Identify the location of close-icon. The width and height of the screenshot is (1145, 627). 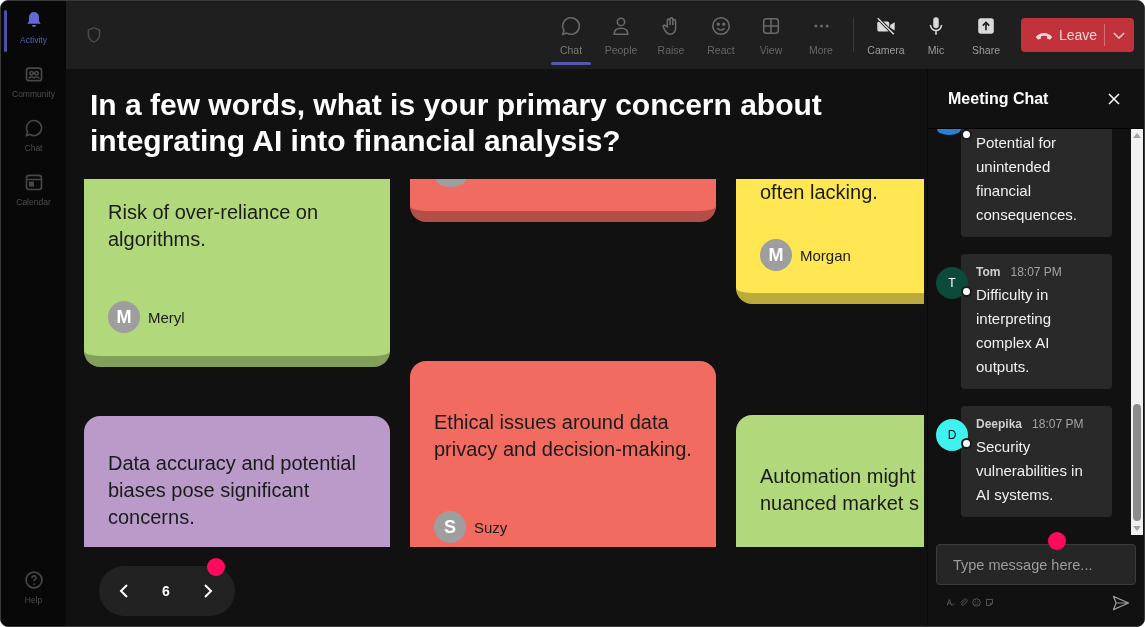
(1114, 98).